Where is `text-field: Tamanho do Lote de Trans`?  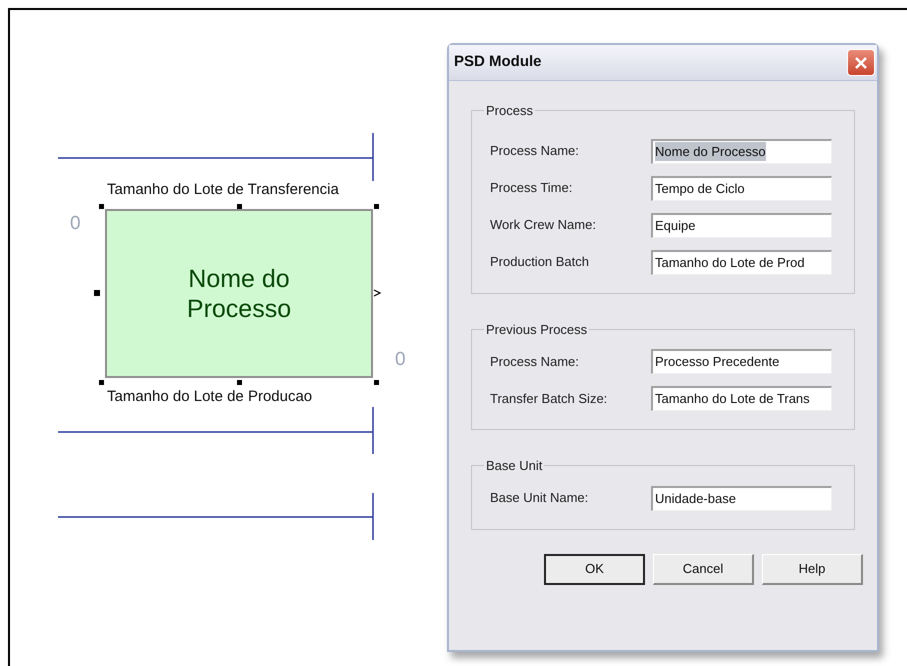 text-field: Tamanho do Lote de Trans is located at coordinates (741, 398).